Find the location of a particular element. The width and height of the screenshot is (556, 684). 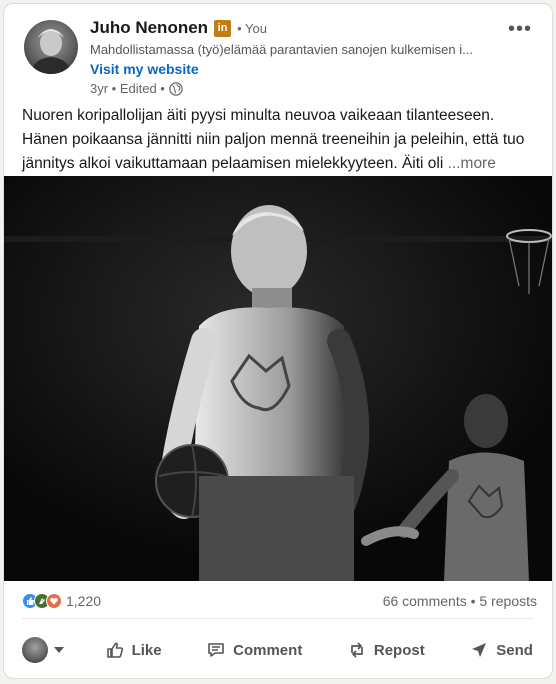

comment-button: Comment is located at coordinates (254, 650).